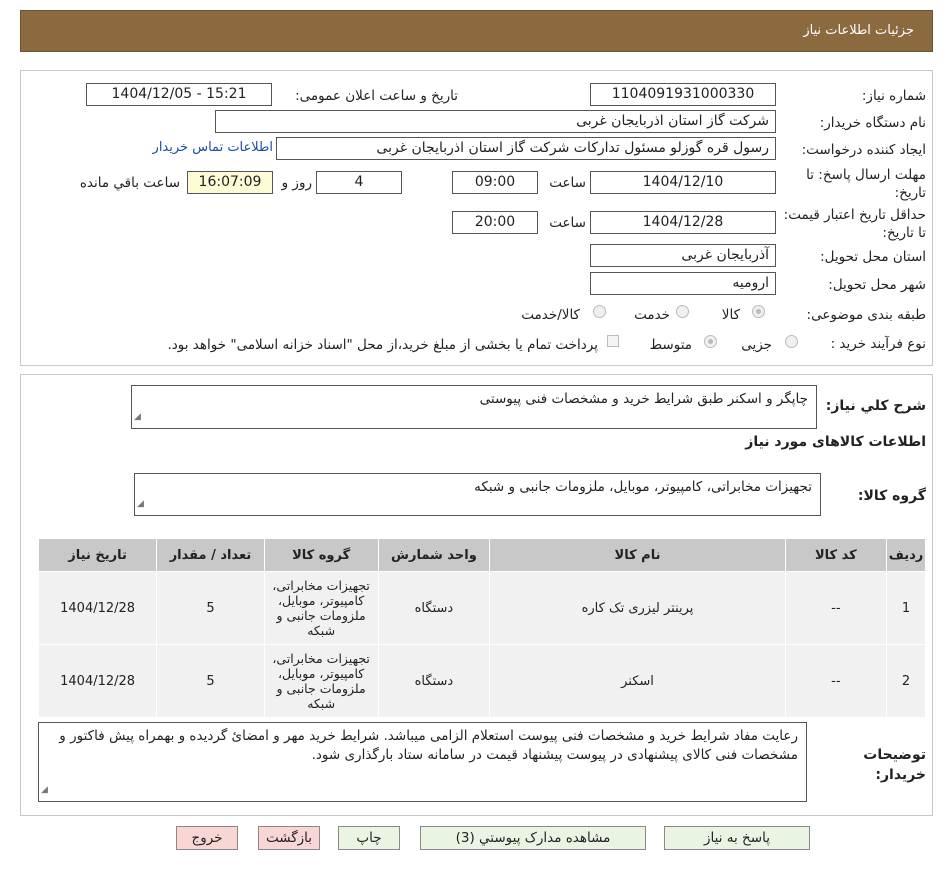 This screenshot has height=870, width=944. I want to click on col-header-item-name: نام کالا, so click(637, 555).